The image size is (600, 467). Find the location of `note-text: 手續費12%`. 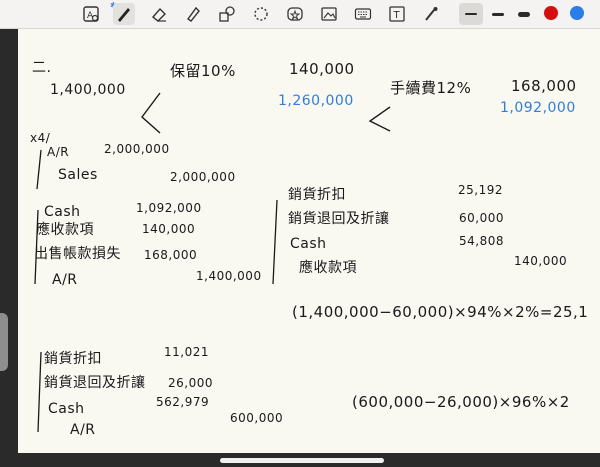

note-text: 手續費12% is located at coordinates (431, 88).